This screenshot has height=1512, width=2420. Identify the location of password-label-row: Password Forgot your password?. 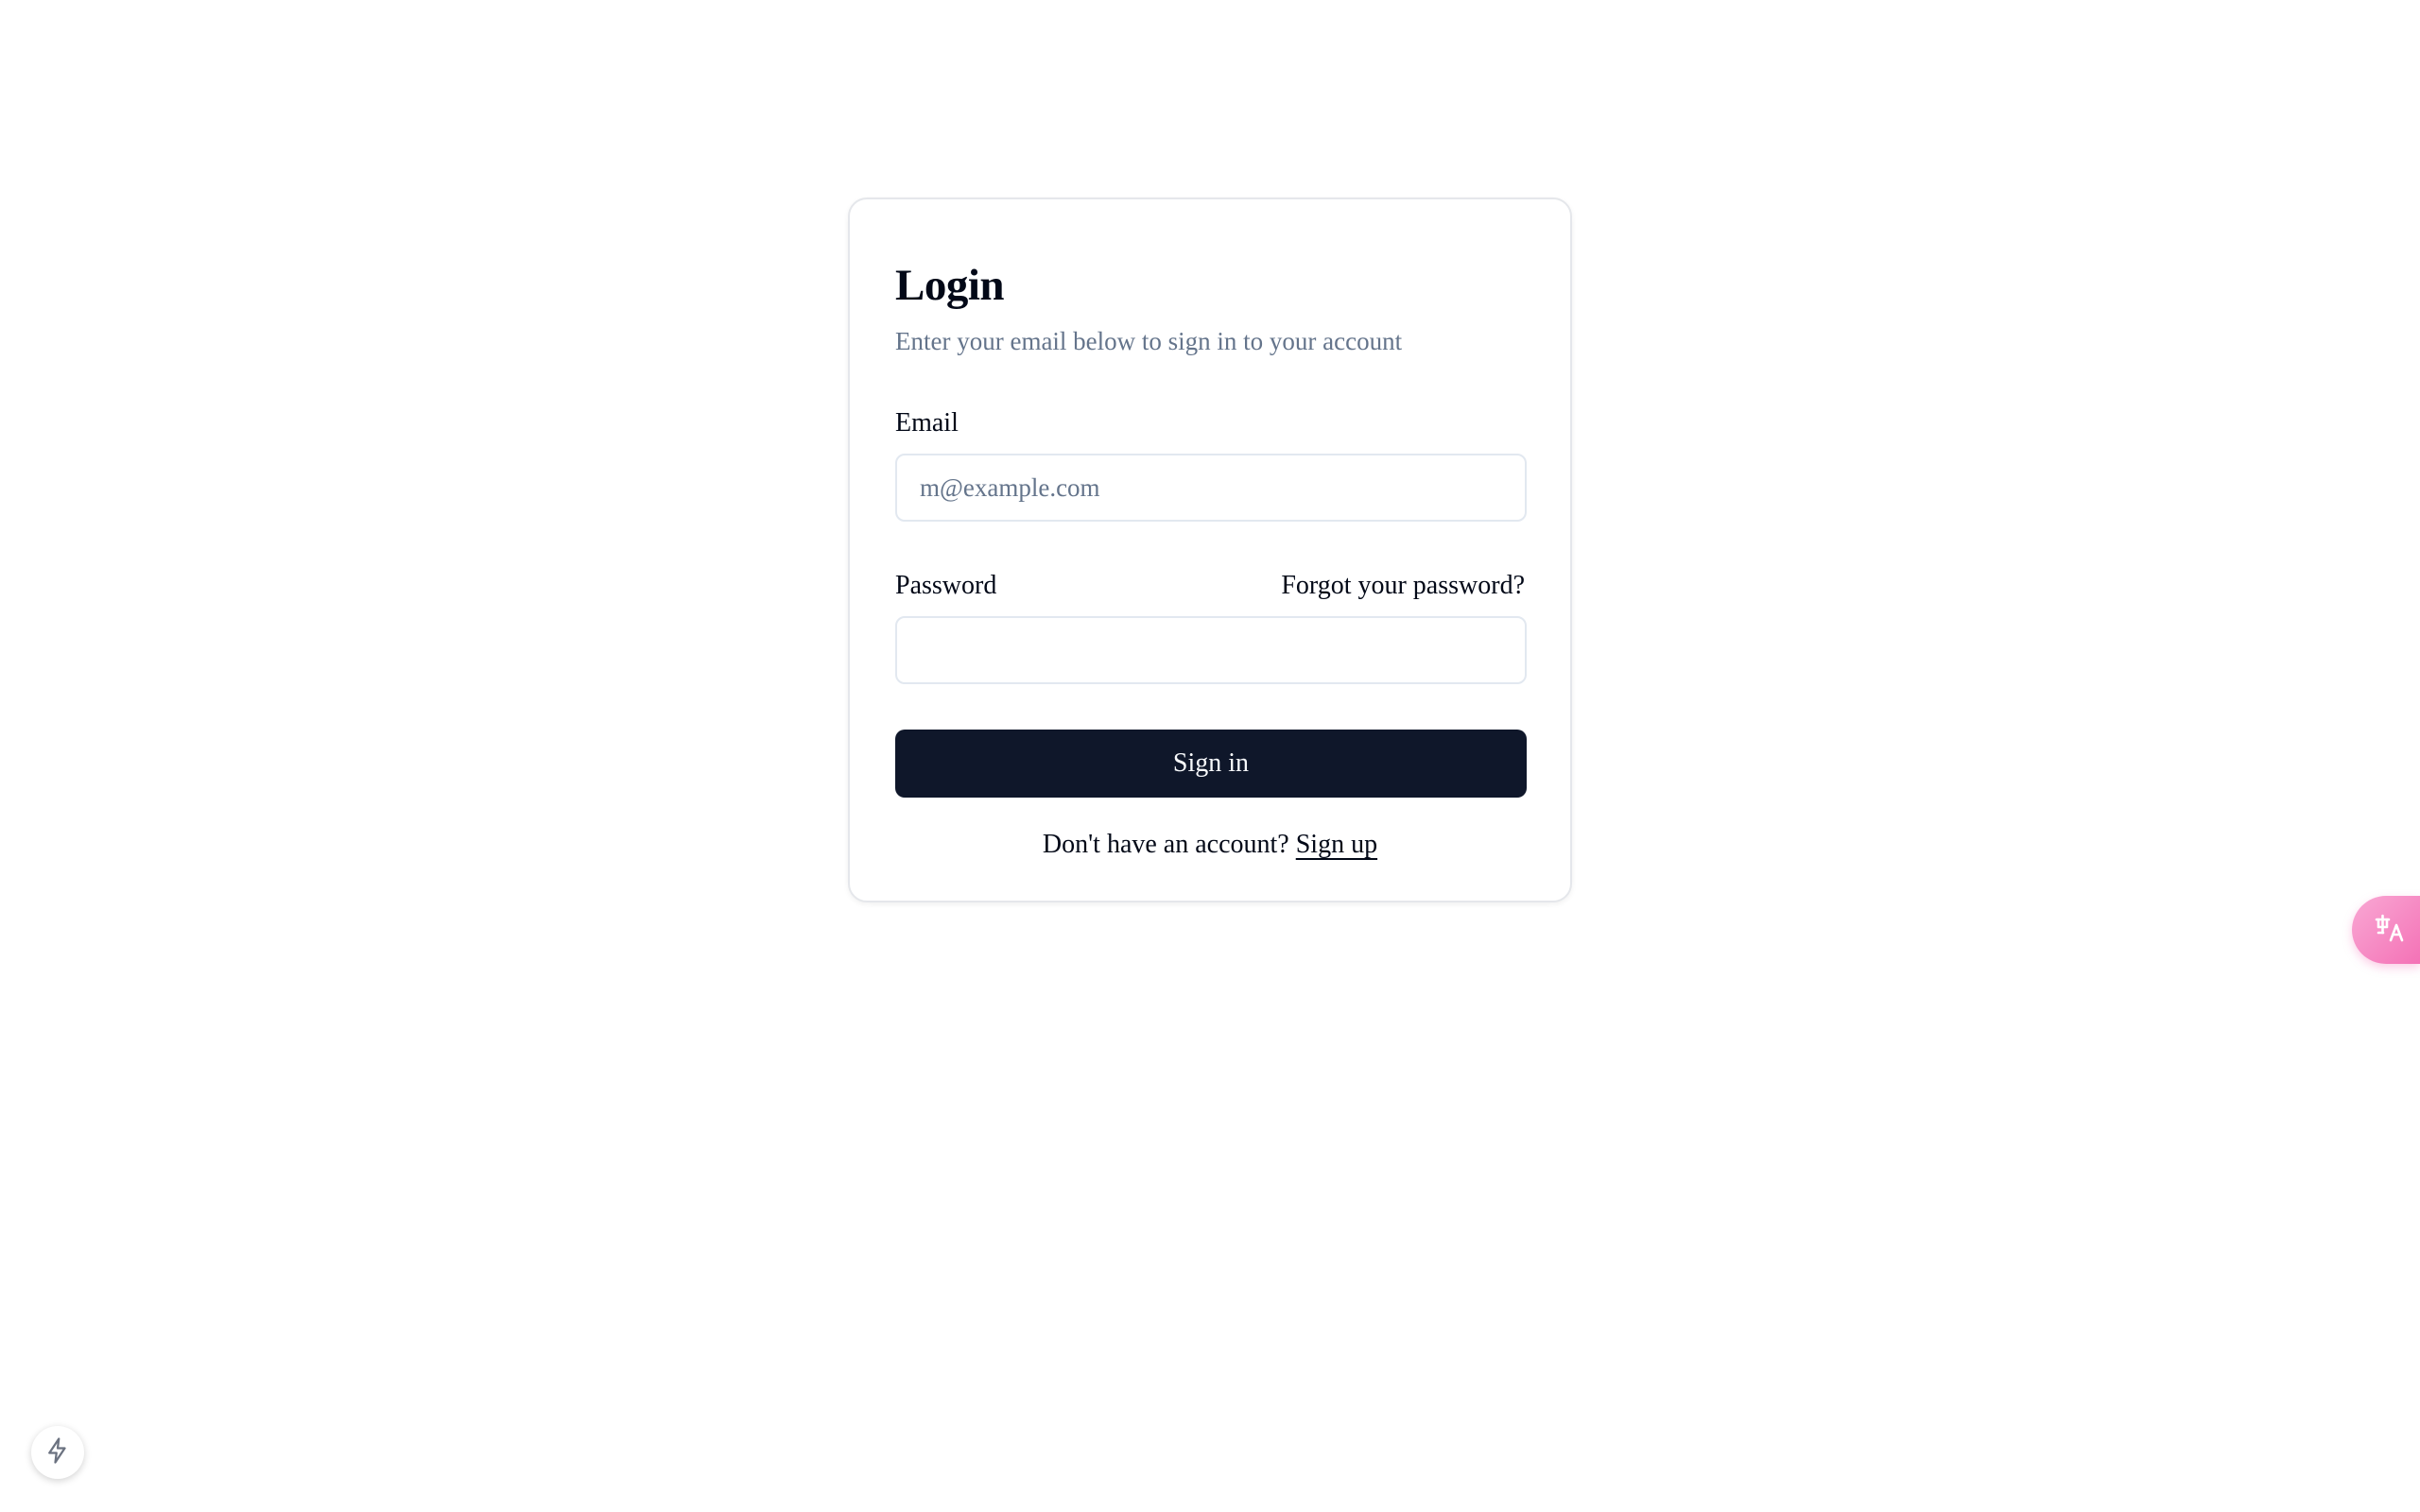
(1210, 586).